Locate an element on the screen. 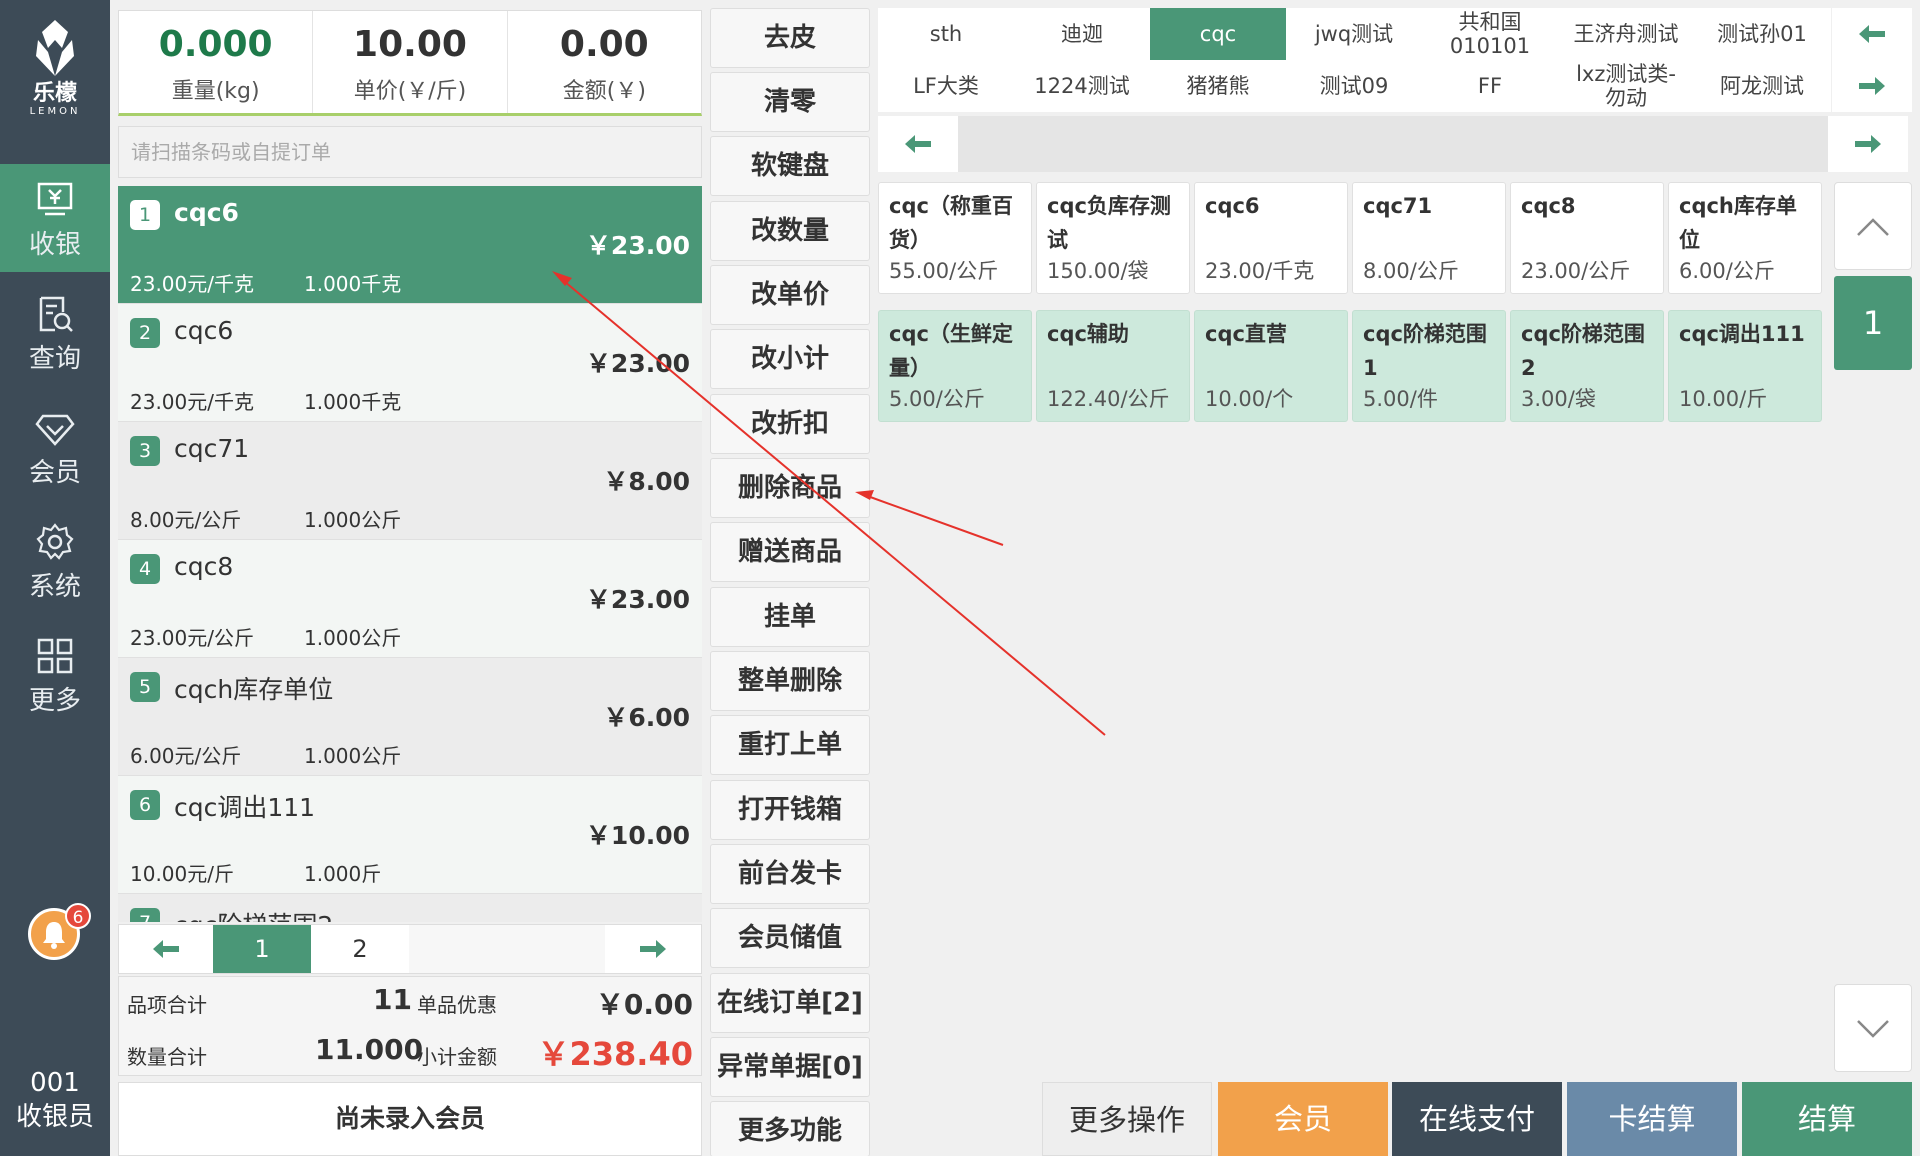 This screenshot has width=1920, height=1156. user-id: 001 is located at coordinates (55, 1083).